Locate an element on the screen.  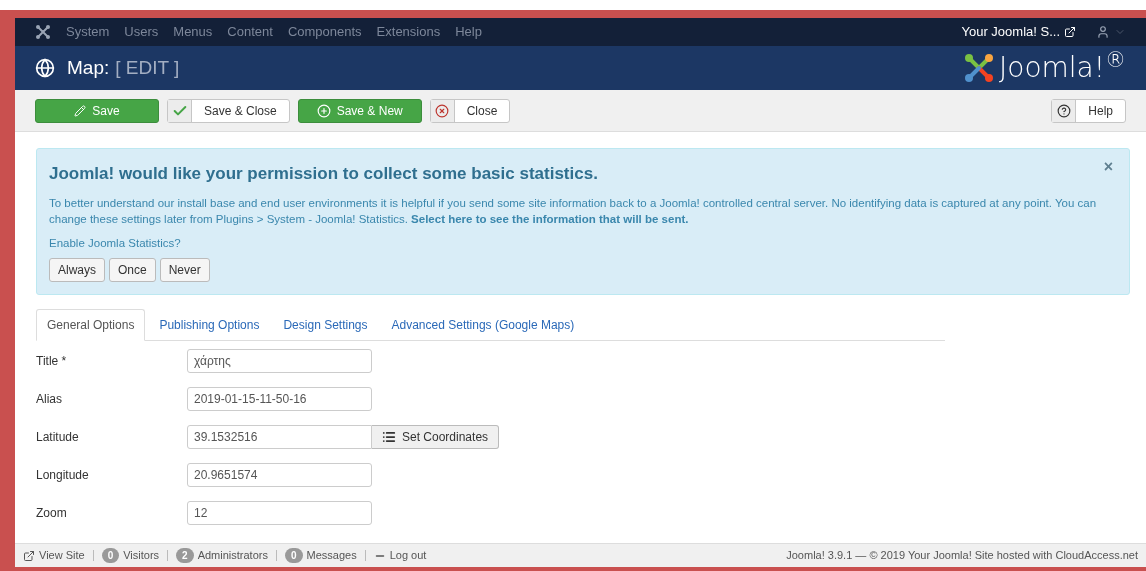
text-field: 20.9651574 is located at coordinates (279, 474).